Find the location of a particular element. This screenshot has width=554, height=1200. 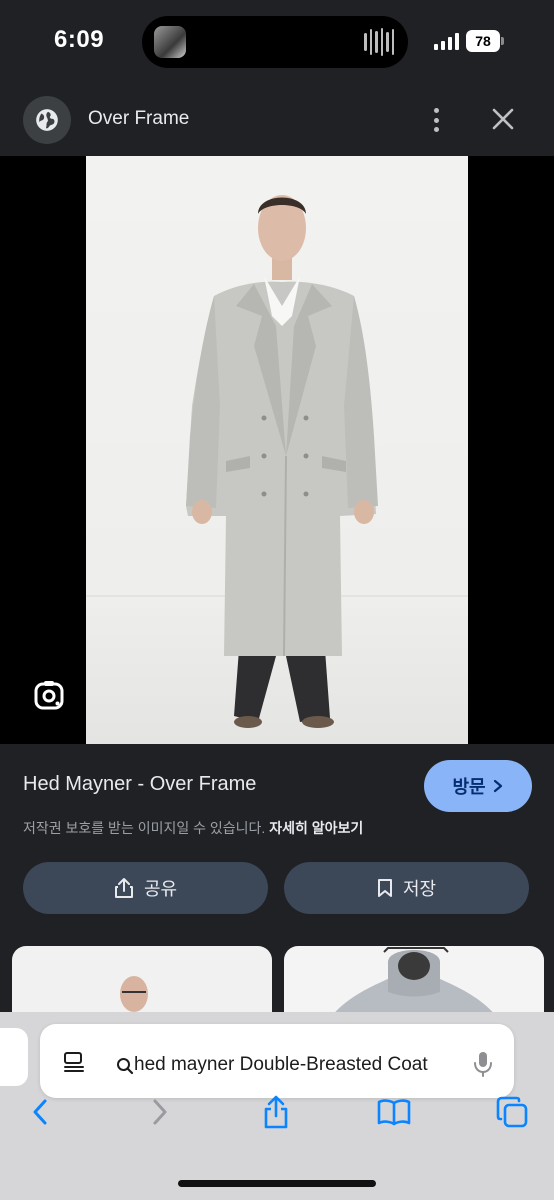

previous-tab-preview is located at coordinates (14, 1057).